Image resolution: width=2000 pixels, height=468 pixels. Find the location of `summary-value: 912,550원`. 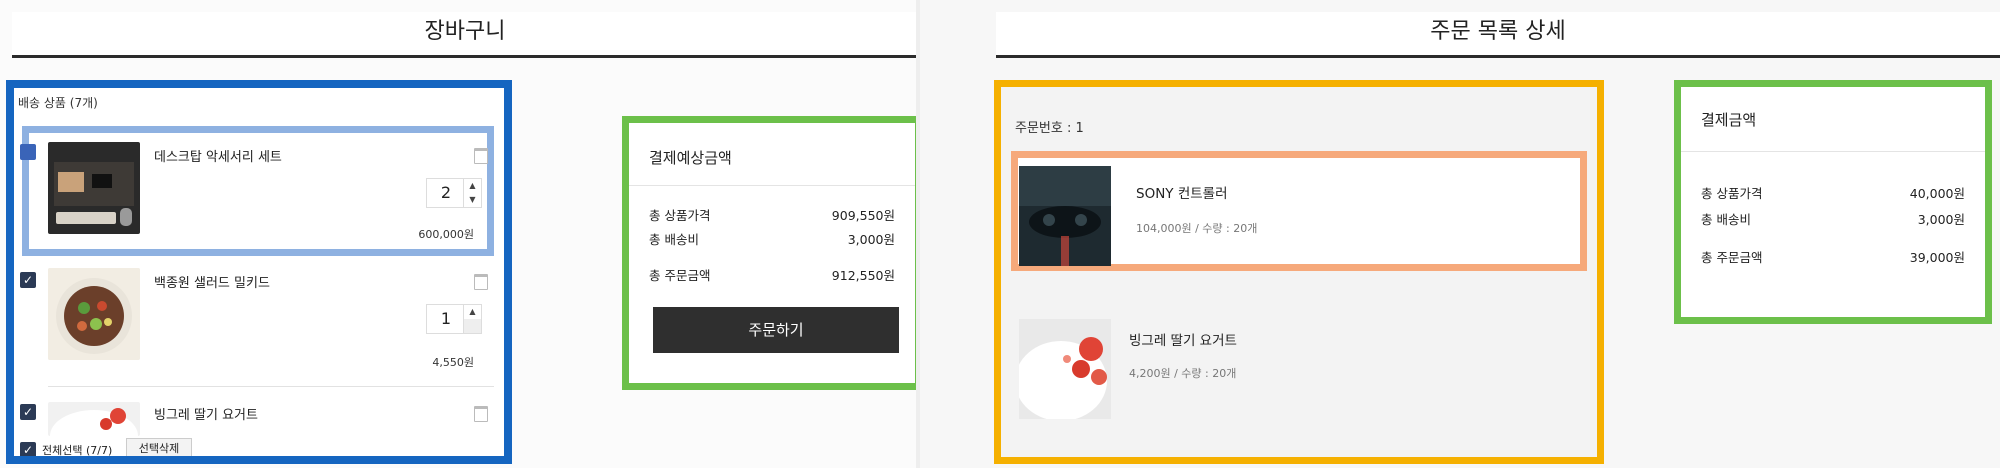

summary-value: 912,550원 is located at coordinates (863, 275).